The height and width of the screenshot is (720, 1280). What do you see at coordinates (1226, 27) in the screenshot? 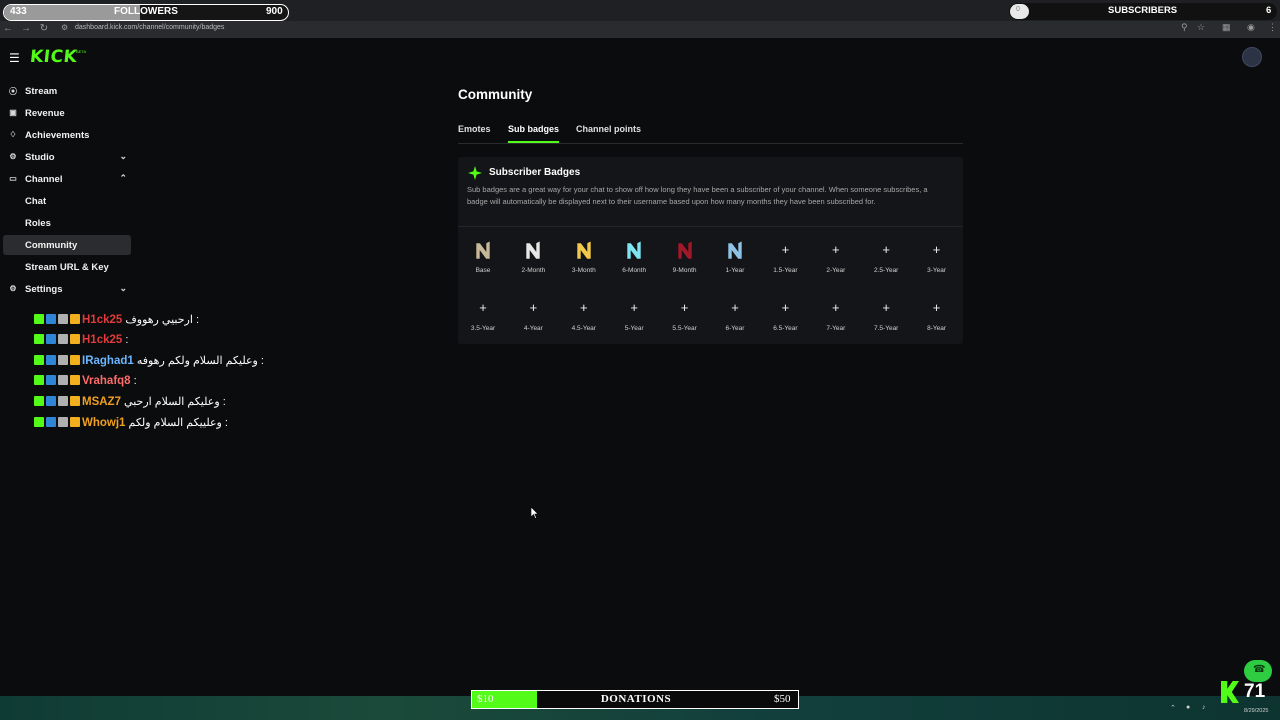
I see `extensions-icon: ▦` at bounding box center [1226, 27].